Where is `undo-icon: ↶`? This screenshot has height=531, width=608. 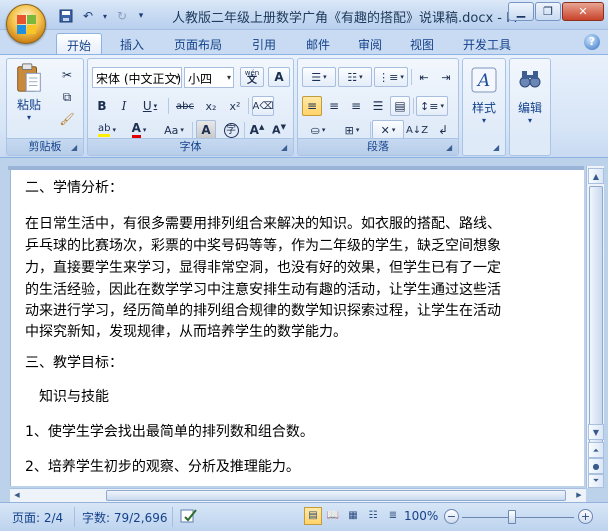
undo-icon: ↶ is located at coordinates (88, 16).